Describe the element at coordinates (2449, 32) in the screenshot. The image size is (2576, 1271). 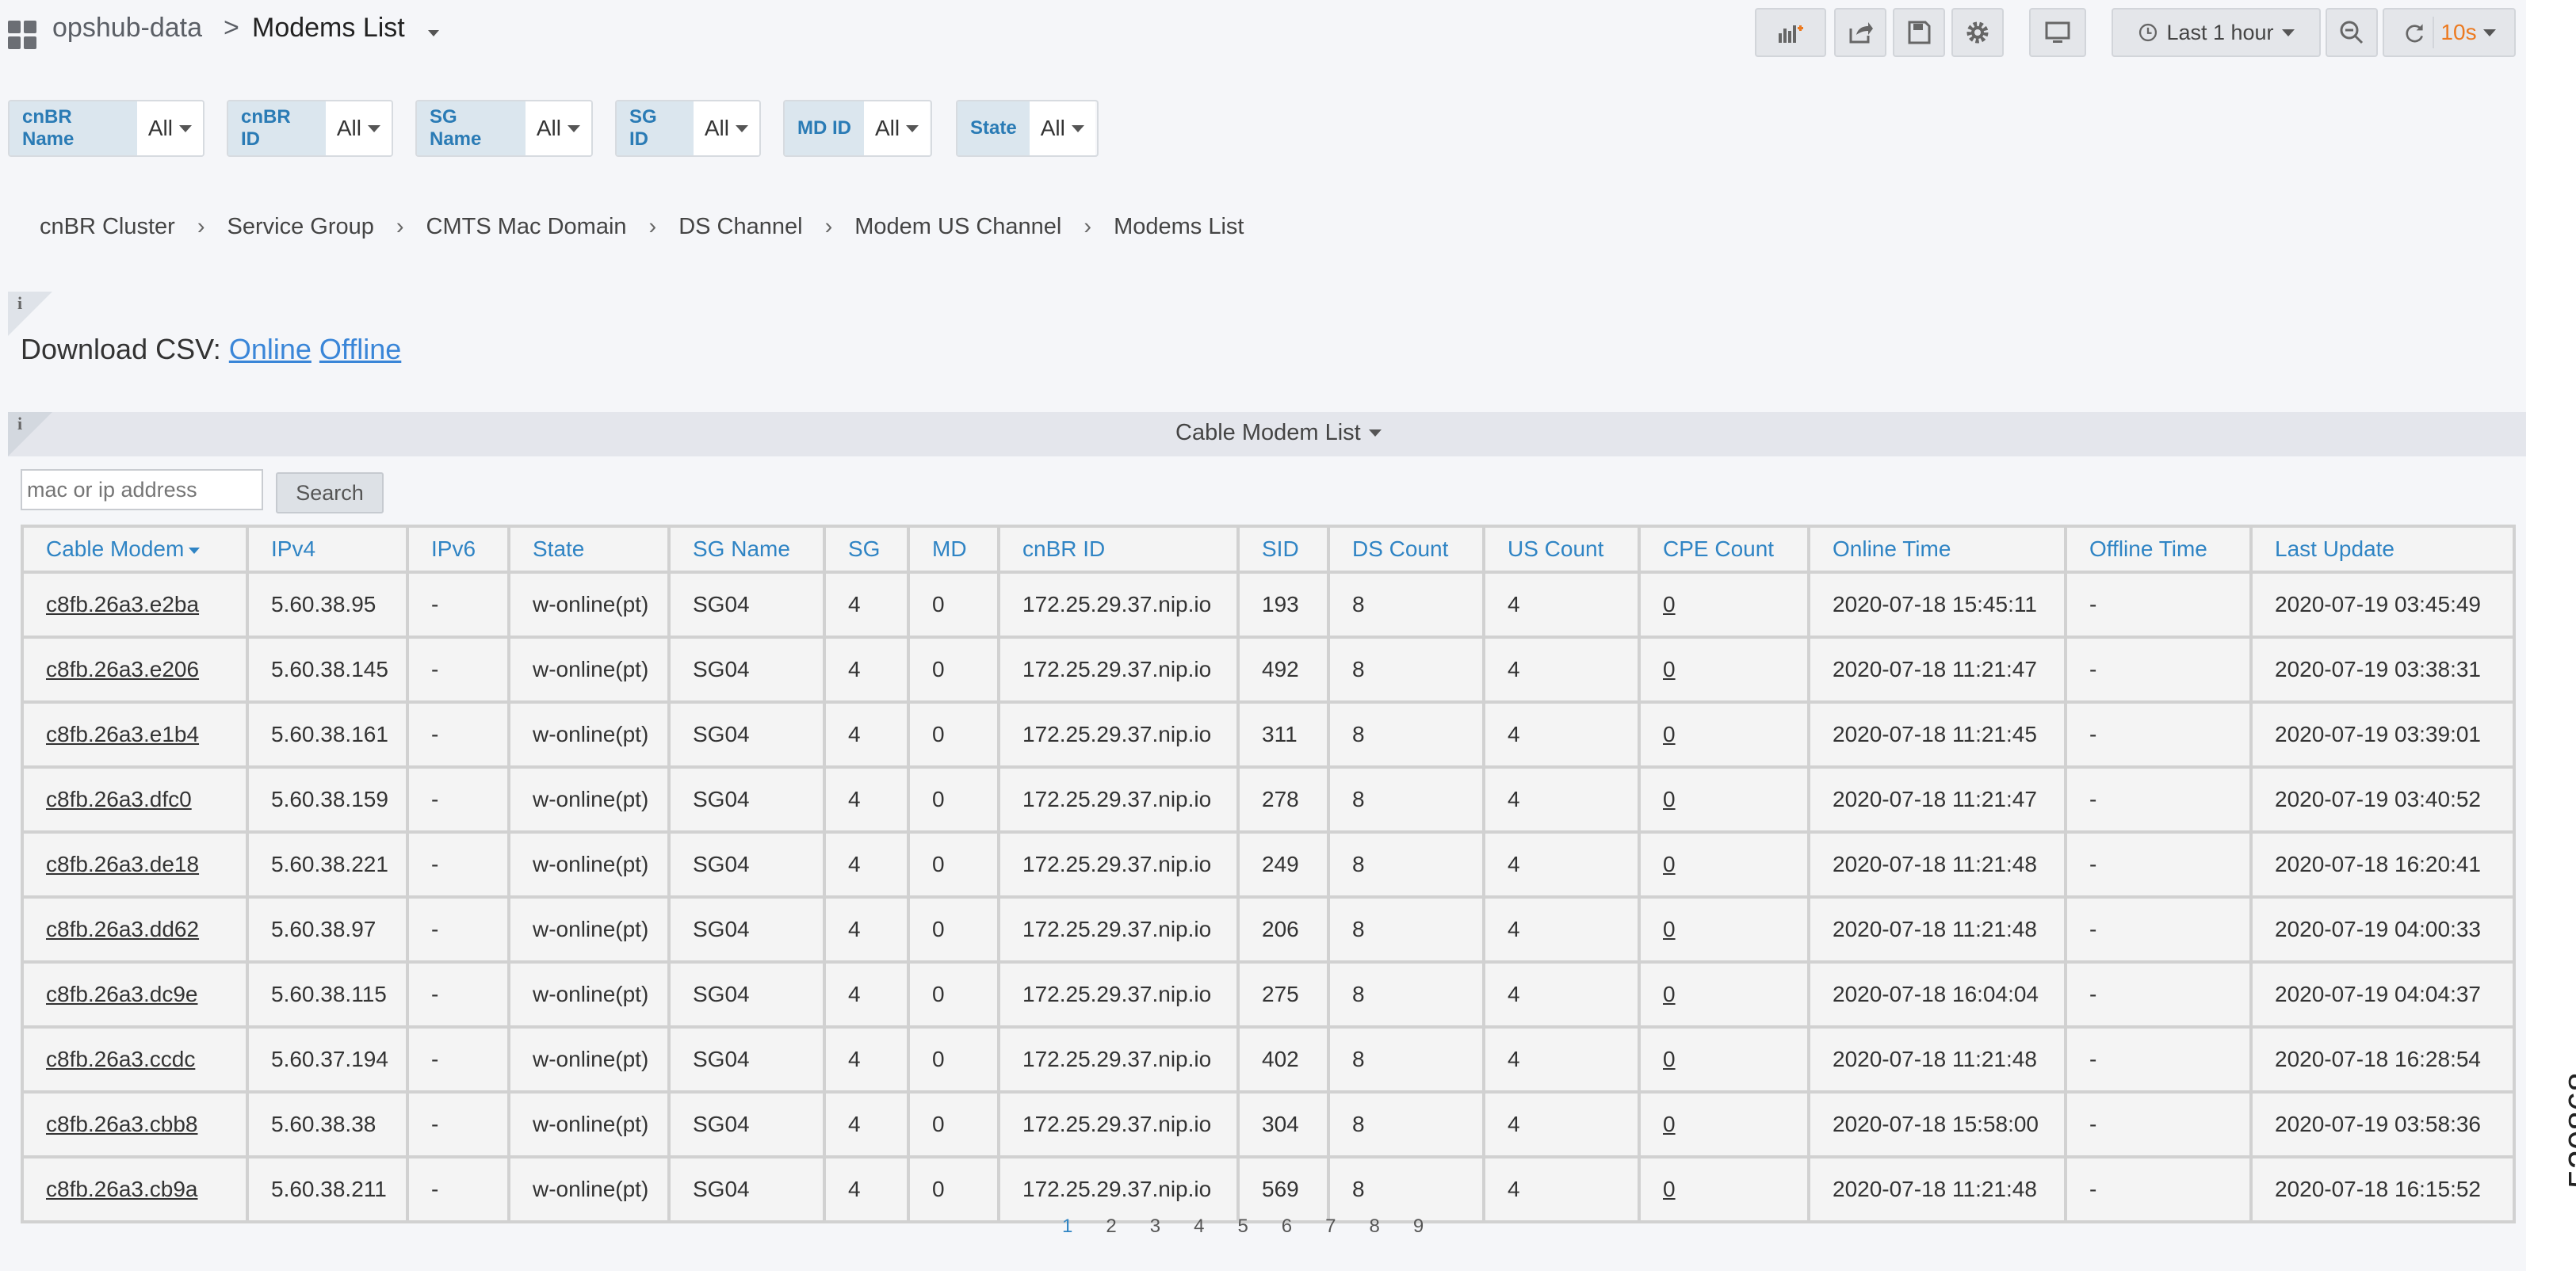
I see `refresh-button: 10s` at that location.